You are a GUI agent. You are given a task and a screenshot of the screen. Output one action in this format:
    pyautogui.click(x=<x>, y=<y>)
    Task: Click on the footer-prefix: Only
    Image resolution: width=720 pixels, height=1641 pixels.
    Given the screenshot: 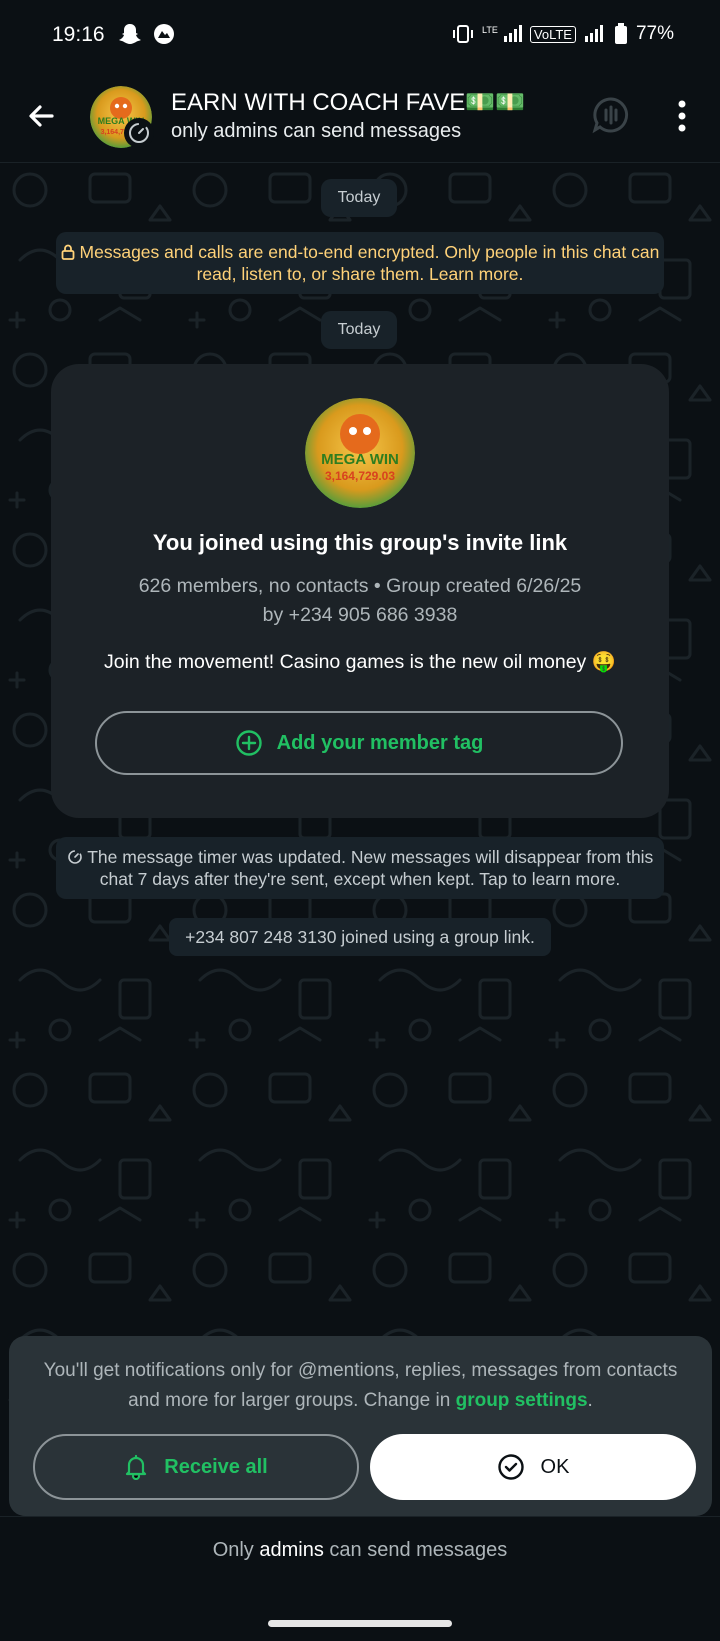 What is the action you would take?
    pyautogui.click(x=236, y=1550)
    